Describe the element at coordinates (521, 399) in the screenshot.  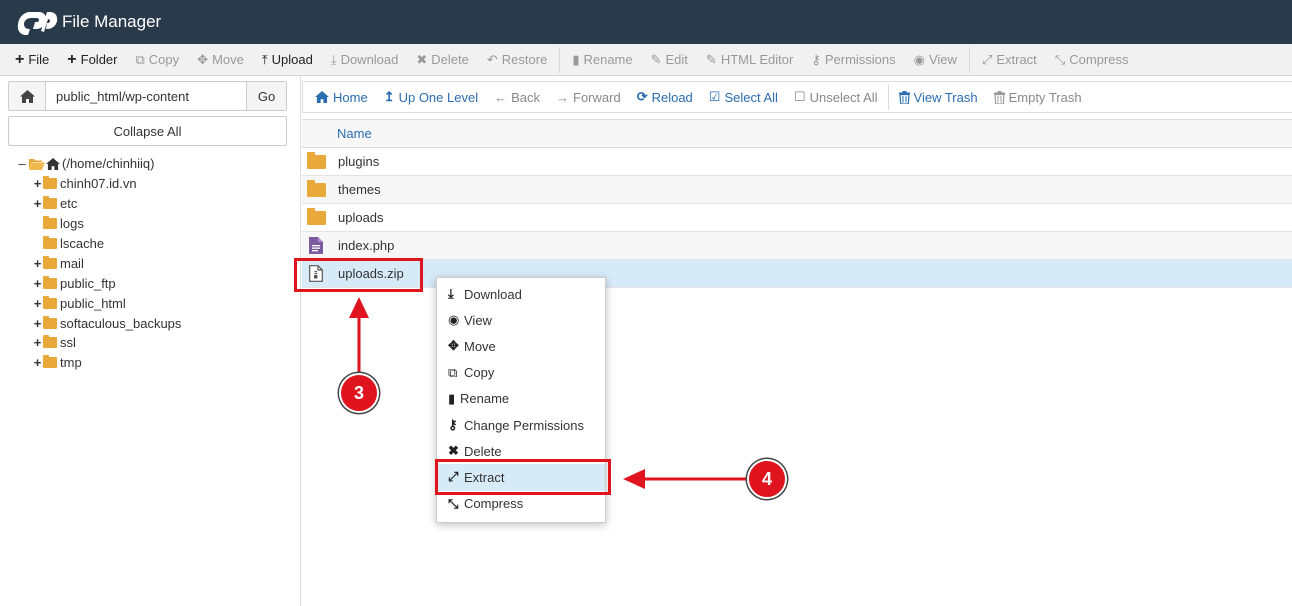
I see `menu-item-rename: ▮ Rename` at that location.